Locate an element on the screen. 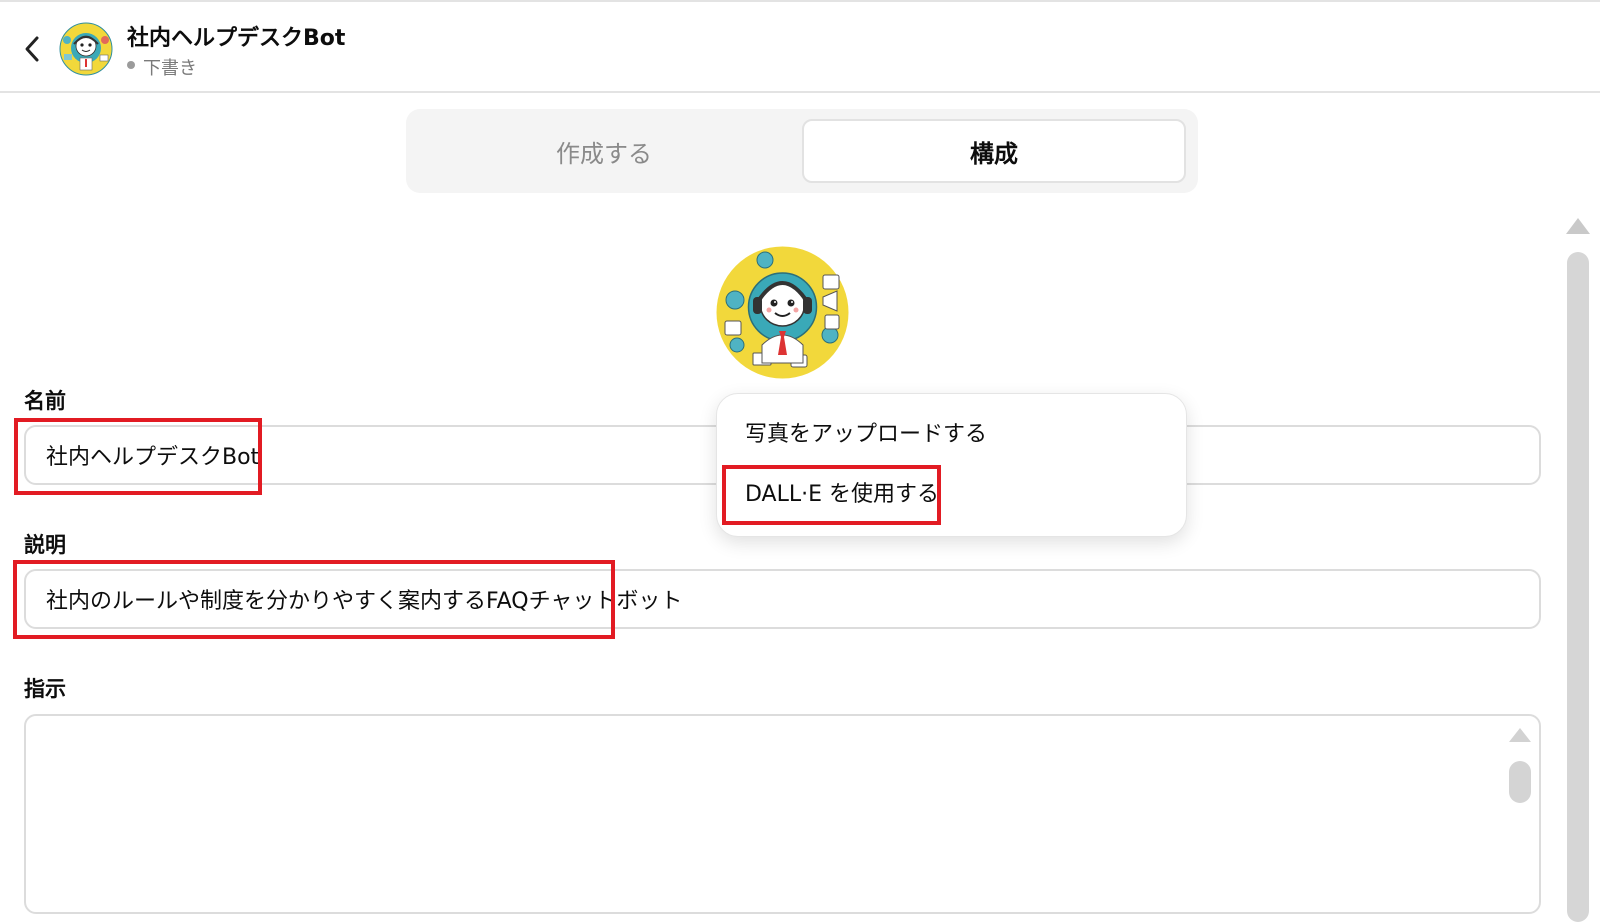  page-scrollbar is located at coordinates (1578, 569).